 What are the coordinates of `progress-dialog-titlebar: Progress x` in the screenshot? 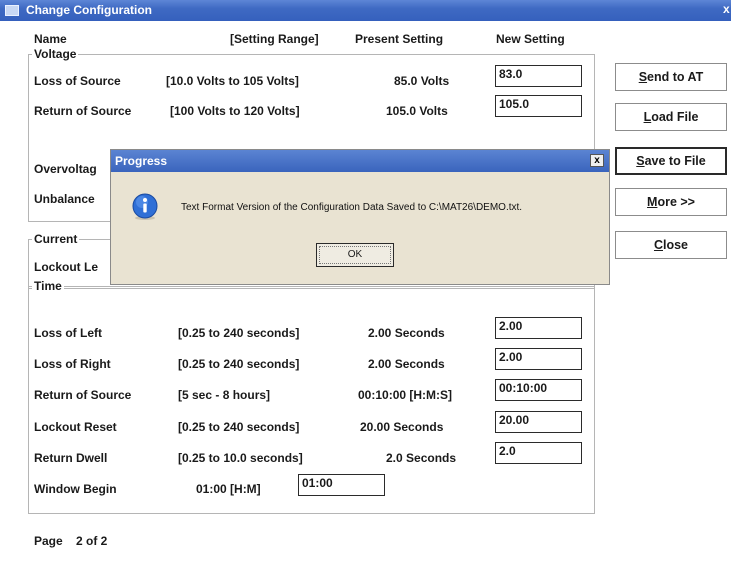 It's located at (360, 161).